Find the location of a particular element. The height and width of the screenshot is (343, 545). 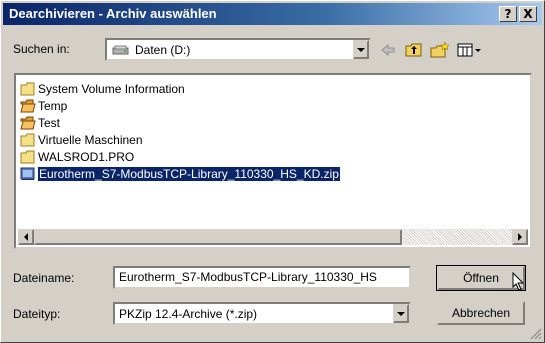

scroll-left-button is located at coordinates (26, 237).